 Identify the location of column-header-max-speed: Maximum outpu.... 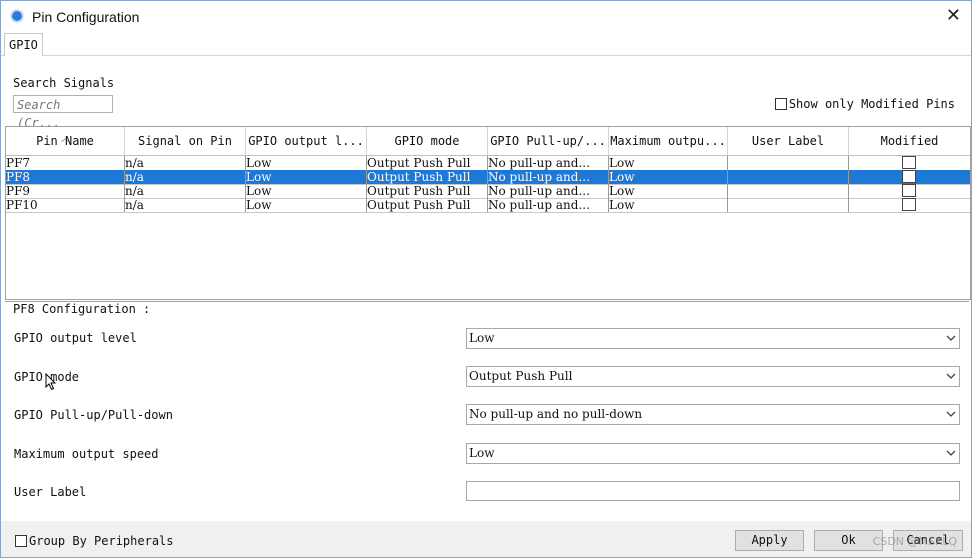
(668, 141).